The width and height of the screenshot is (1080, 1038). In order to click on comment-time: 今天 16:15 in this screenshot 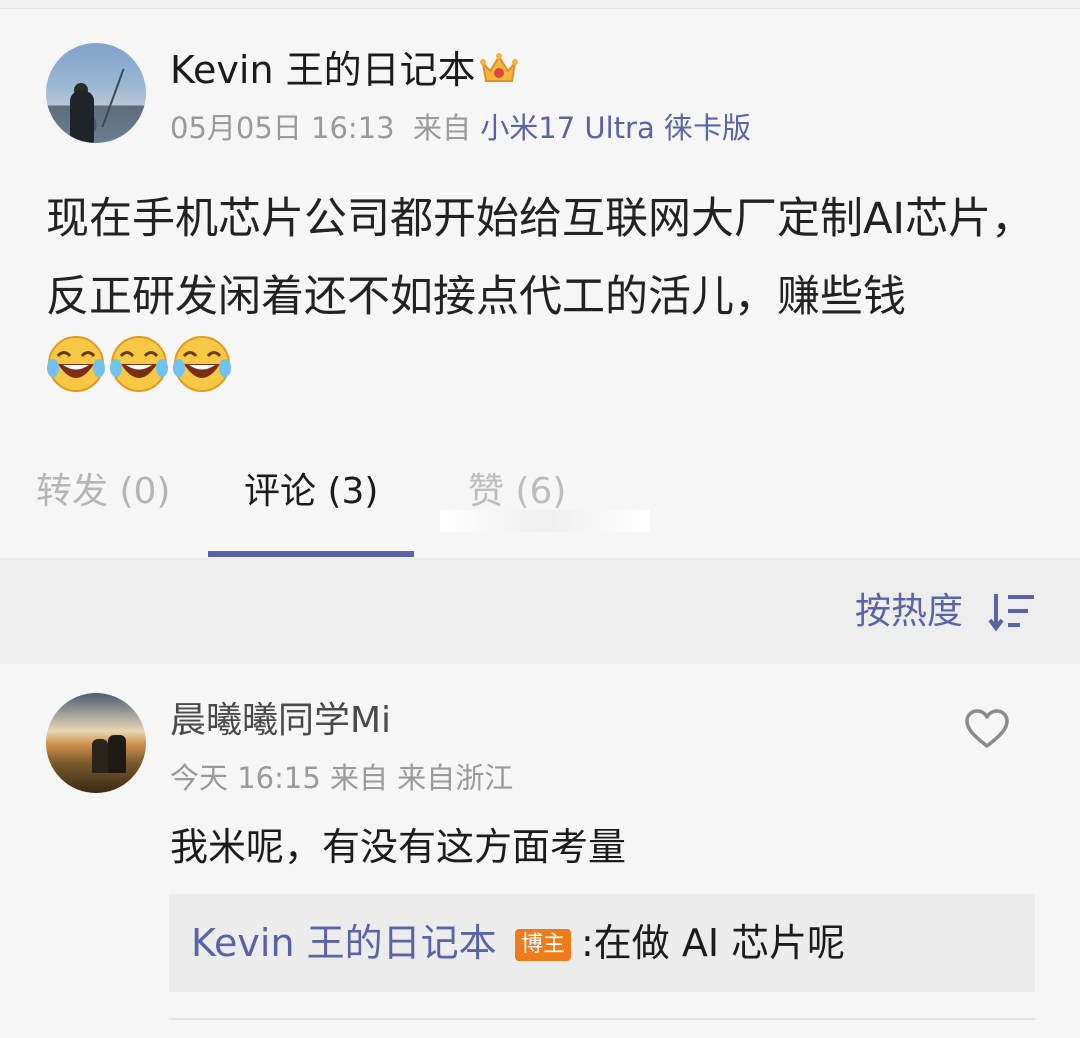, I will do `click(245, 778)`.